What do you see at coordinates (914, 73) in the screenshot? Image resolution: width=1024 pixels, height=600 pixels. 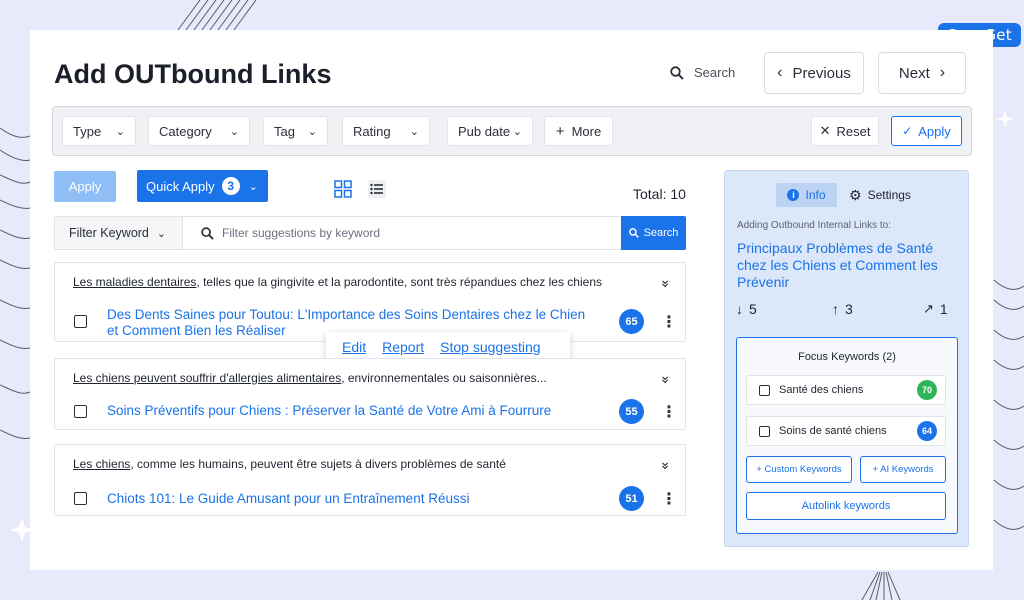 I see `next-label: Next` at bounding box center [914, 73].